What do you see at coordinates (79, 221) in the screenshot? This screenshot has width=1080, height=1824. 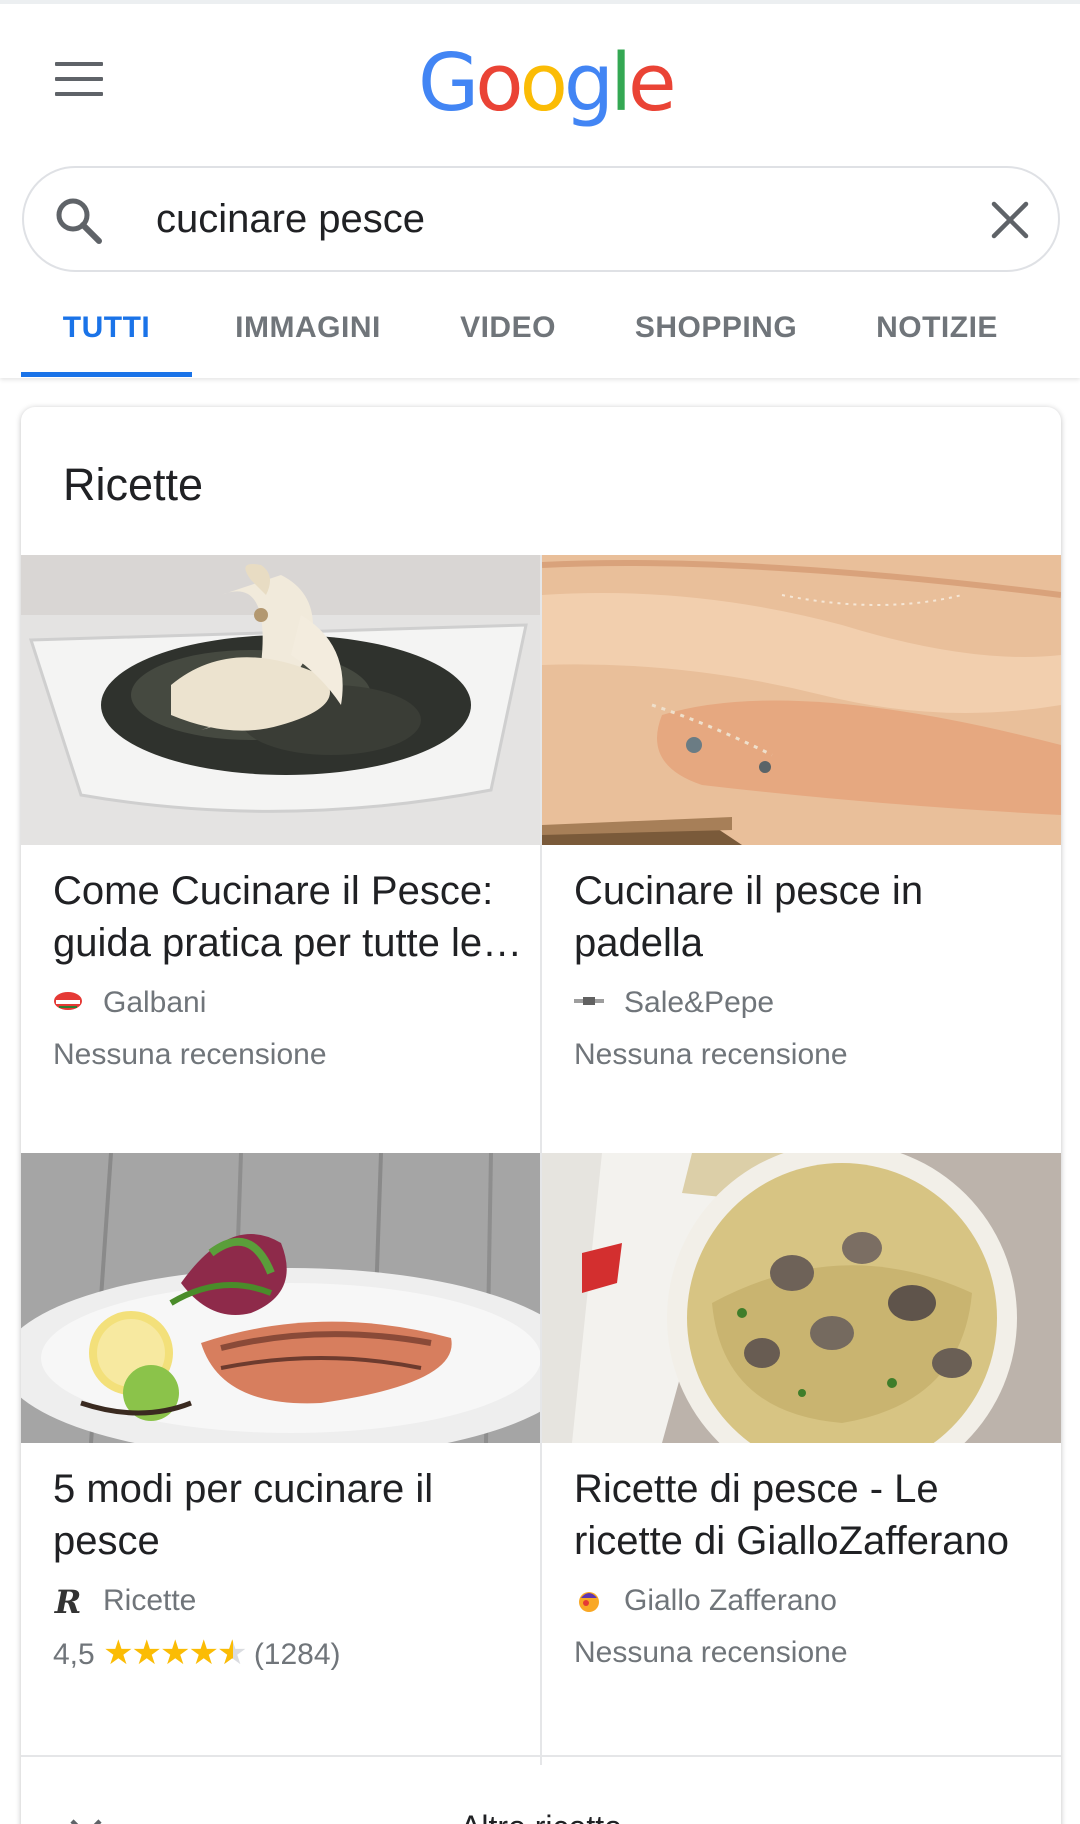 I see `magnifier-icon` at bounding box center [79, 221].